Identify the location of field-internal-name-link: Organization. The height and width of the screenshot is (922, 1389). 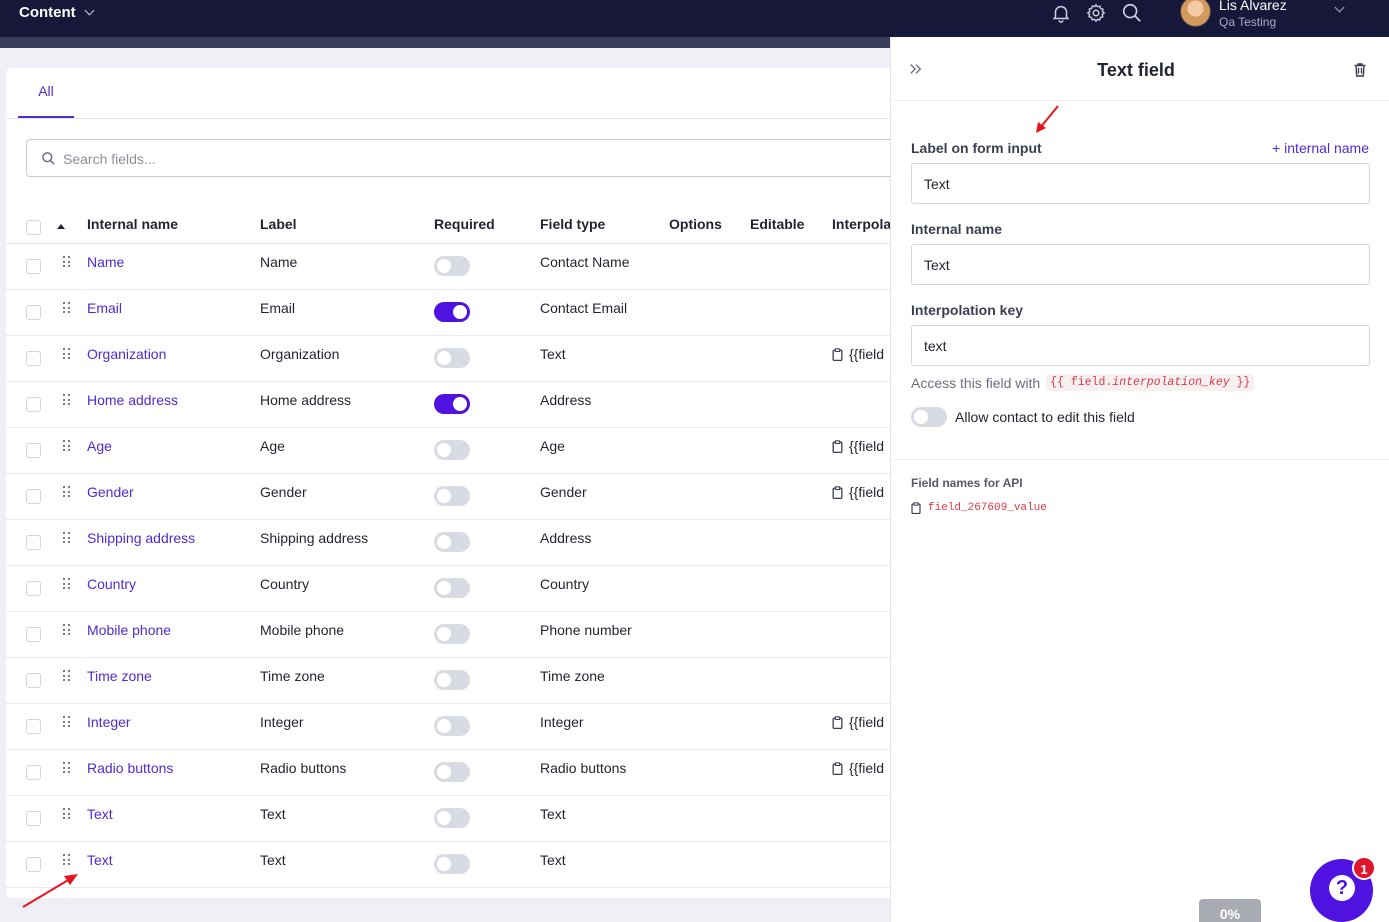
(126, 354).